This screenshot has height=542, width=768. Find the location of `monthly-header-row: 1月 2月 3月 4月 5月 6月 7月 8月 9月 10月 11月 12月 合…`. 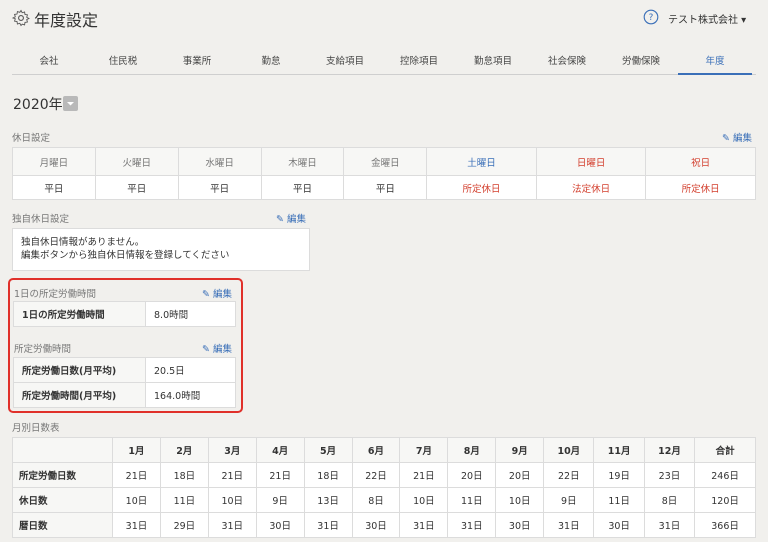

monthly-header-row: 1月 2月 3月 4月 5月 6月 7月 8月 9月 10月 11月 12月 合… is located at coordinates (384, 450).